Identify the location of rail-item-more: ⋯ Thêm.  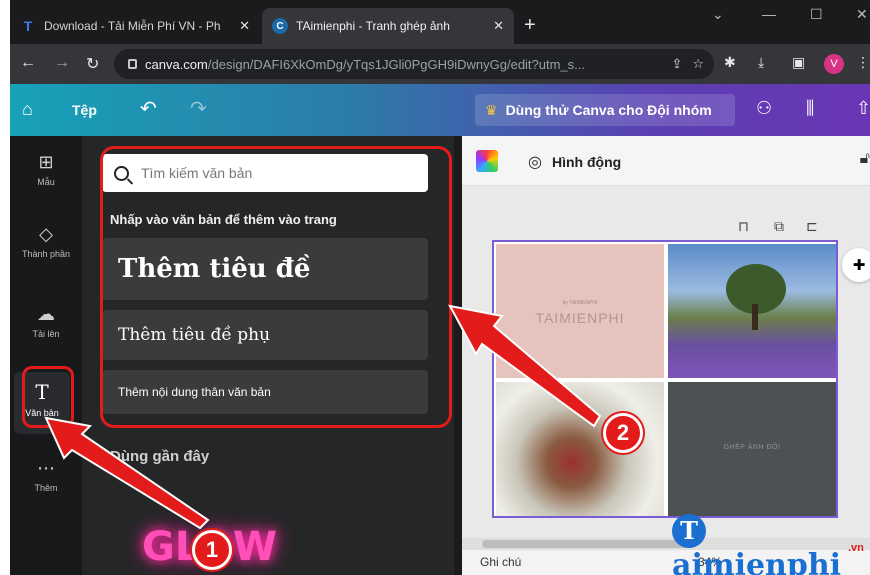
(46, 475).